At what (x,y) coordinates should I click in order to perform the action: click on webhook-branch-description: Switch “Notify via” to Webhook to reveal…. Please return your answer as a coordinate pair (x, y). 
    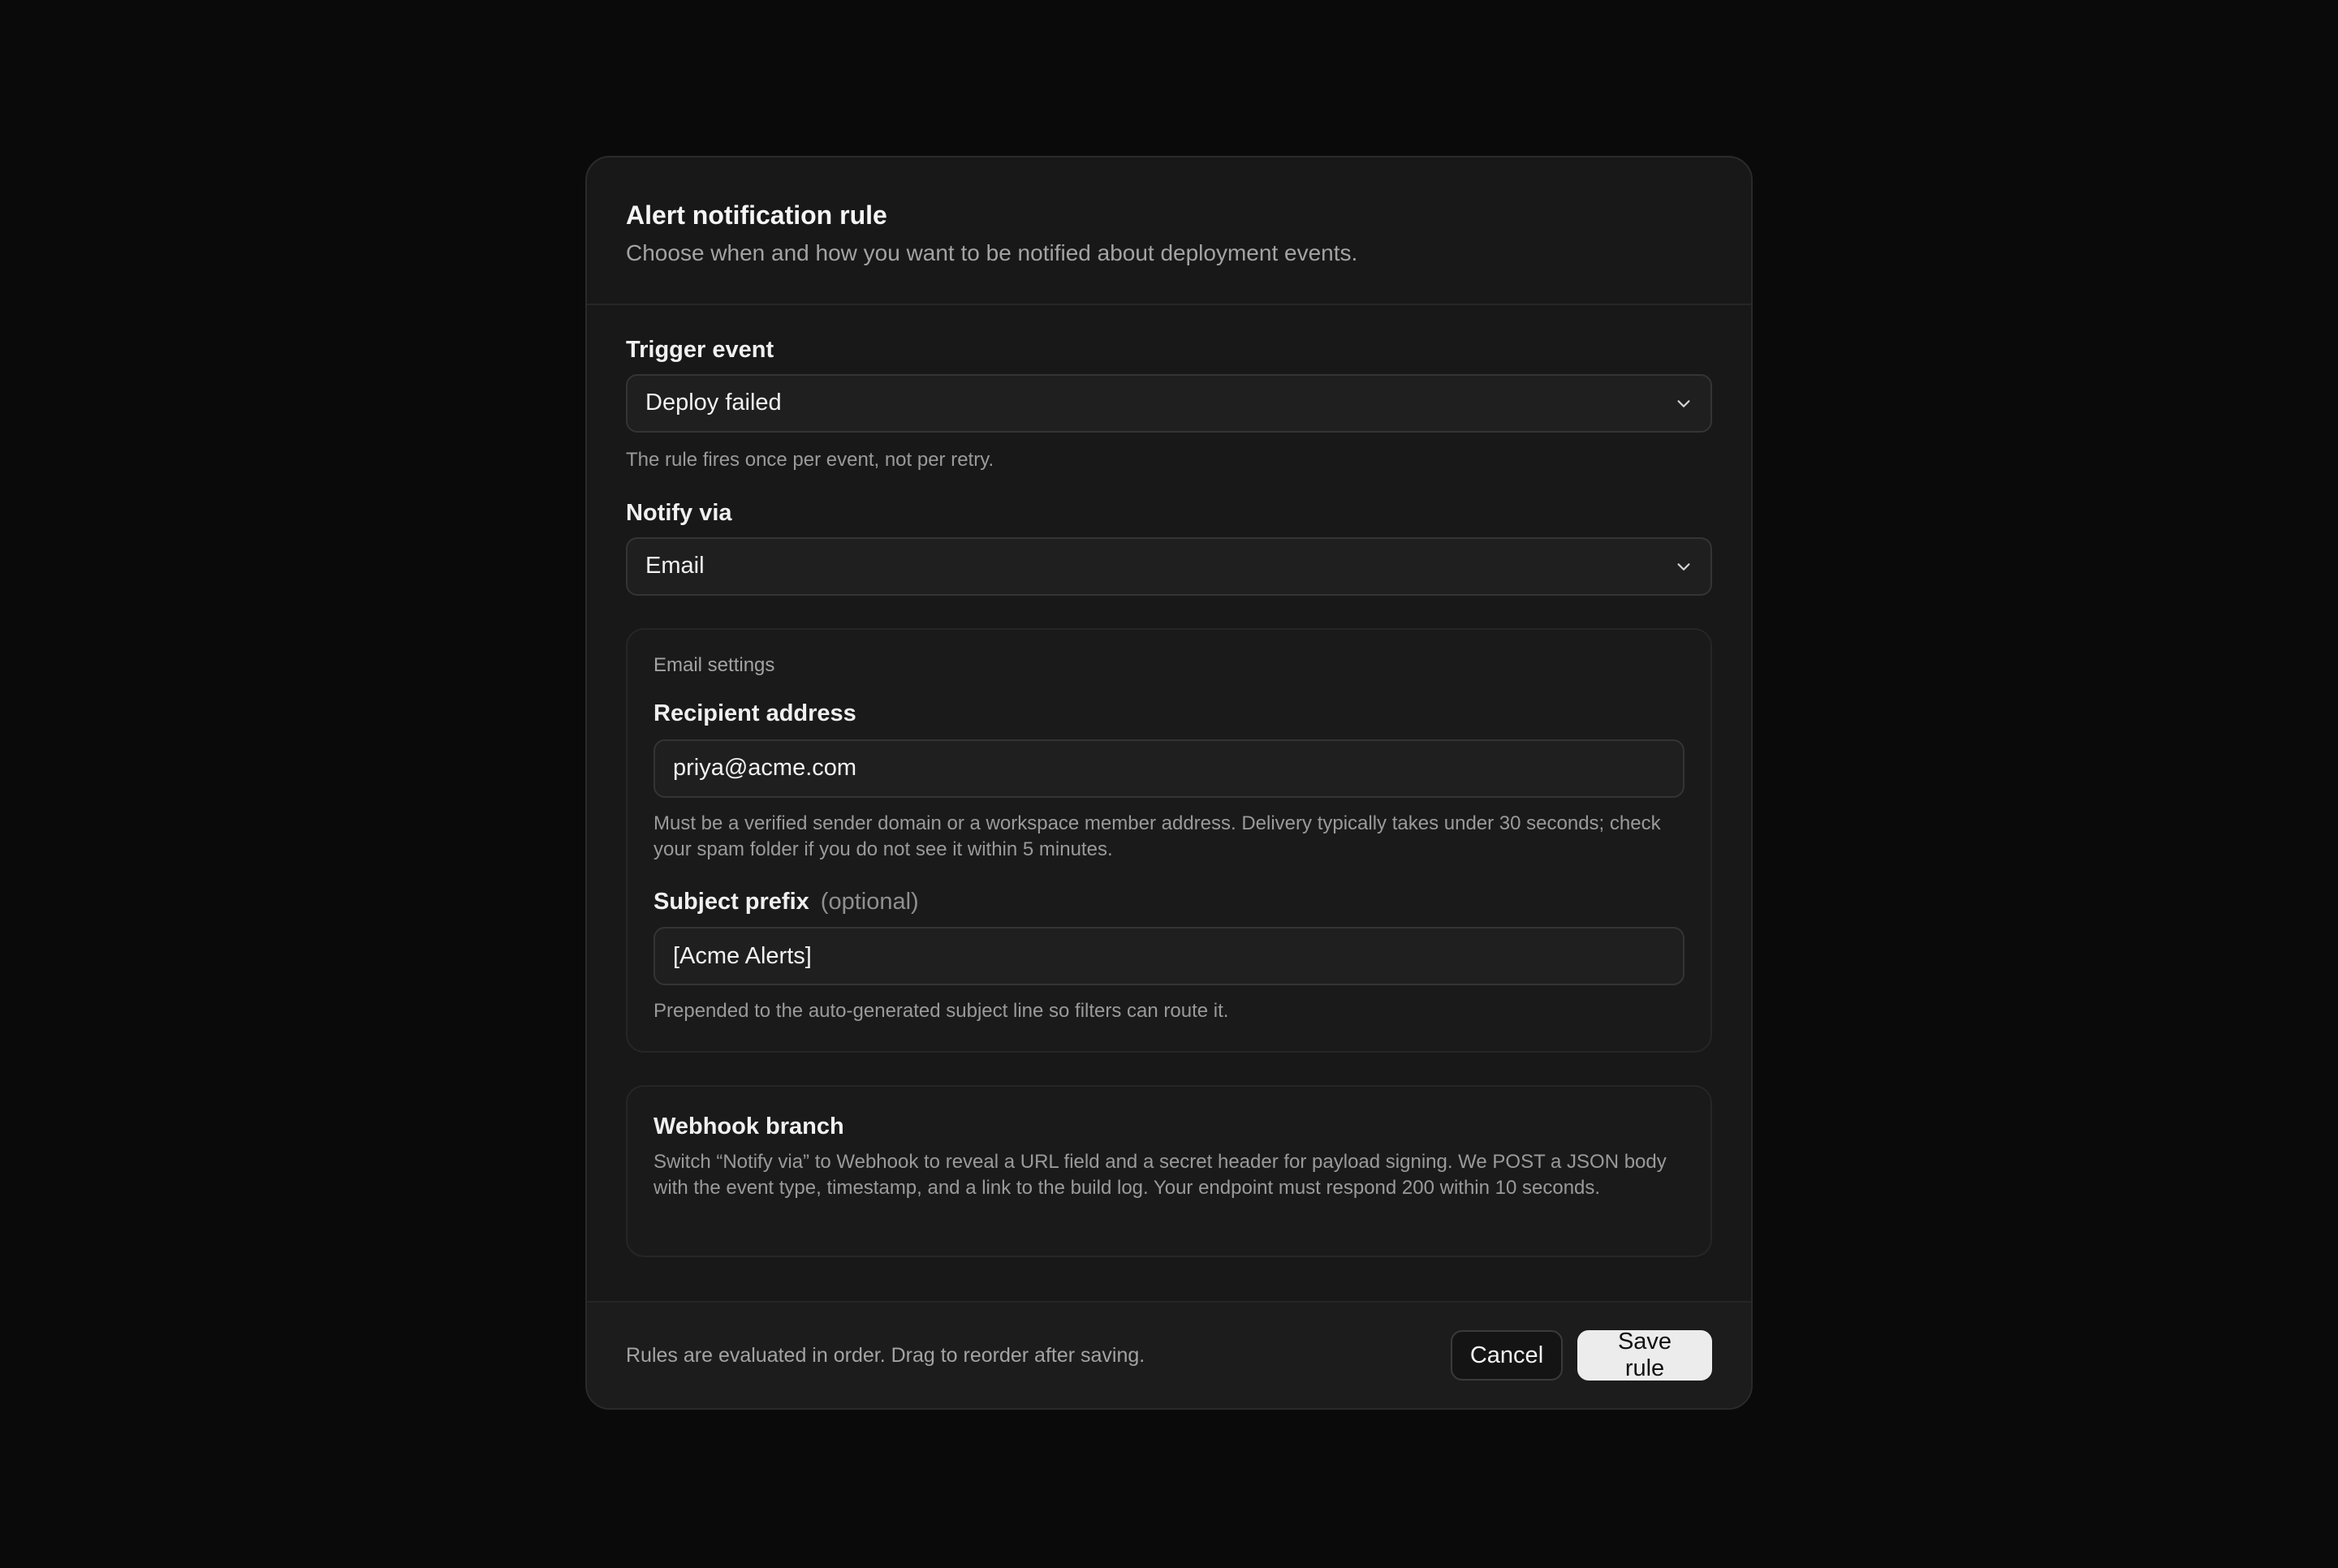
    Looking at the image, I should click on (1160, 1175).